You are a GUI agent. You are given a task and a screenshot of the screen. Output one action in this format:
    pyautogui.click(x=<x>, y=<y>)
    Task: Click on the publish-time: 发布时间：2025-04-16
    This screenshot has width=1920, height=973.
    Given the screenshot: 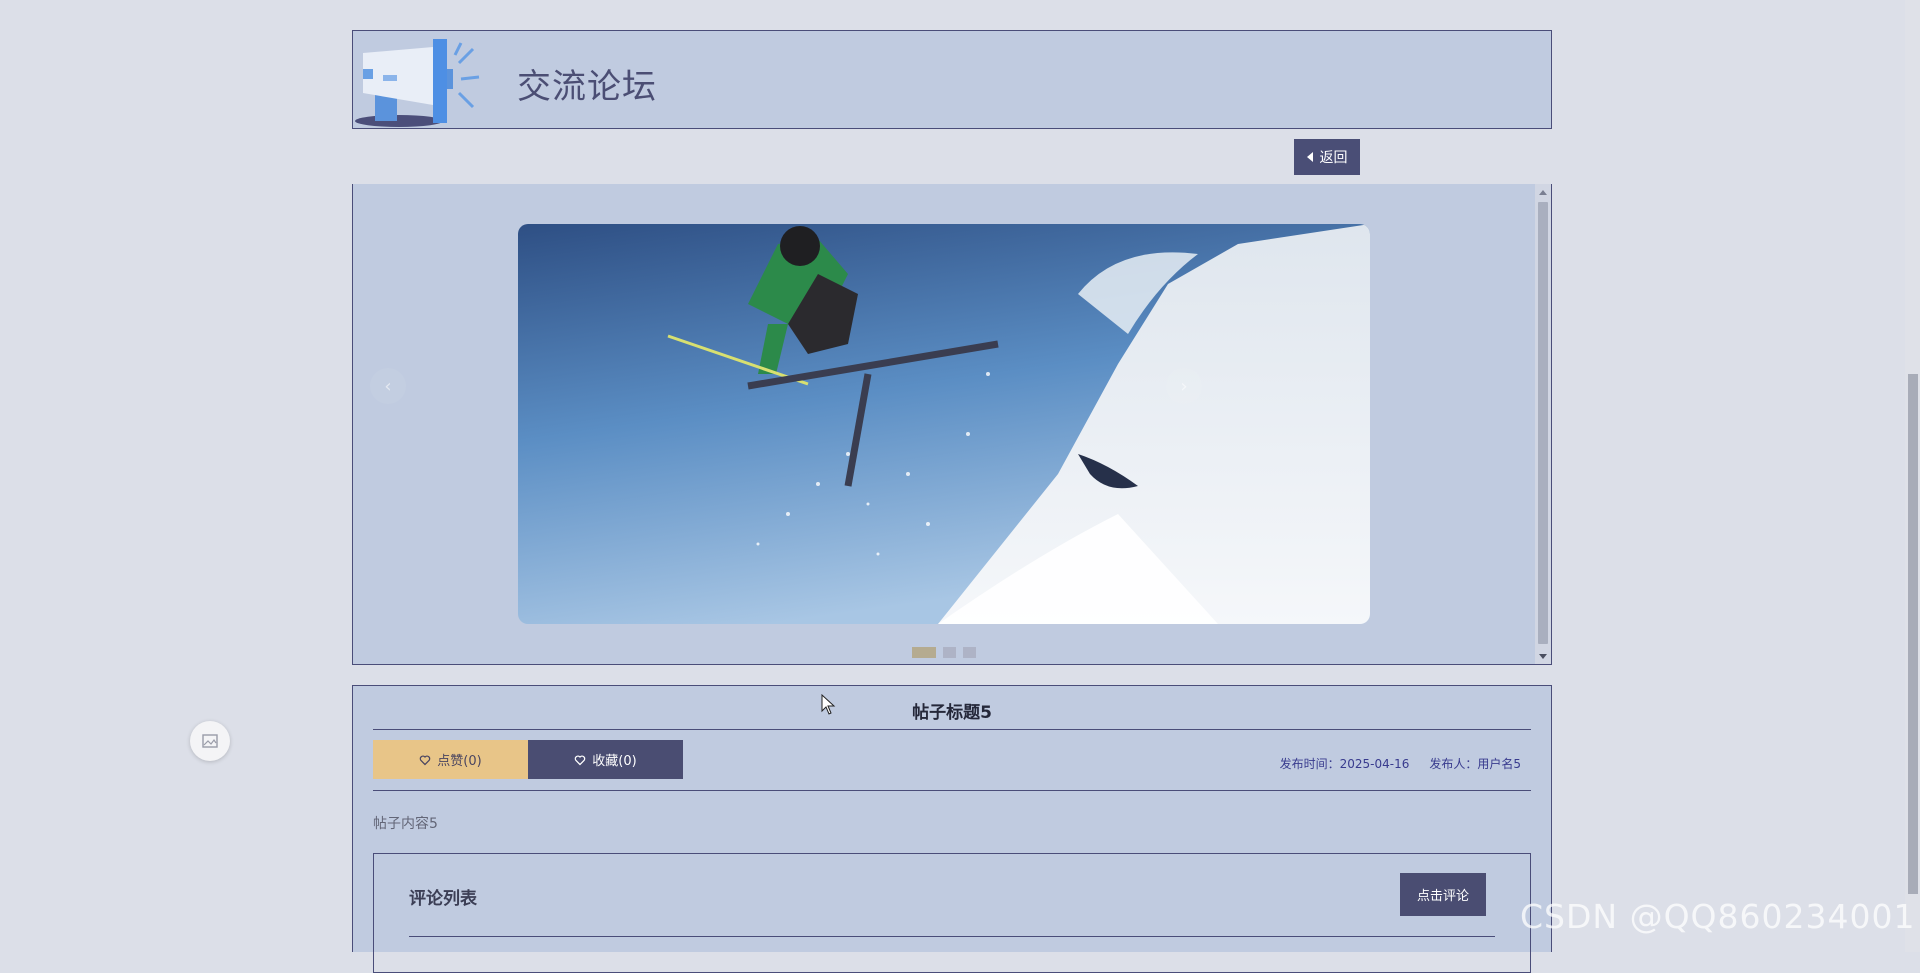 What is the action you would take?
    pyautogui.click(x=1344, y=764)
    